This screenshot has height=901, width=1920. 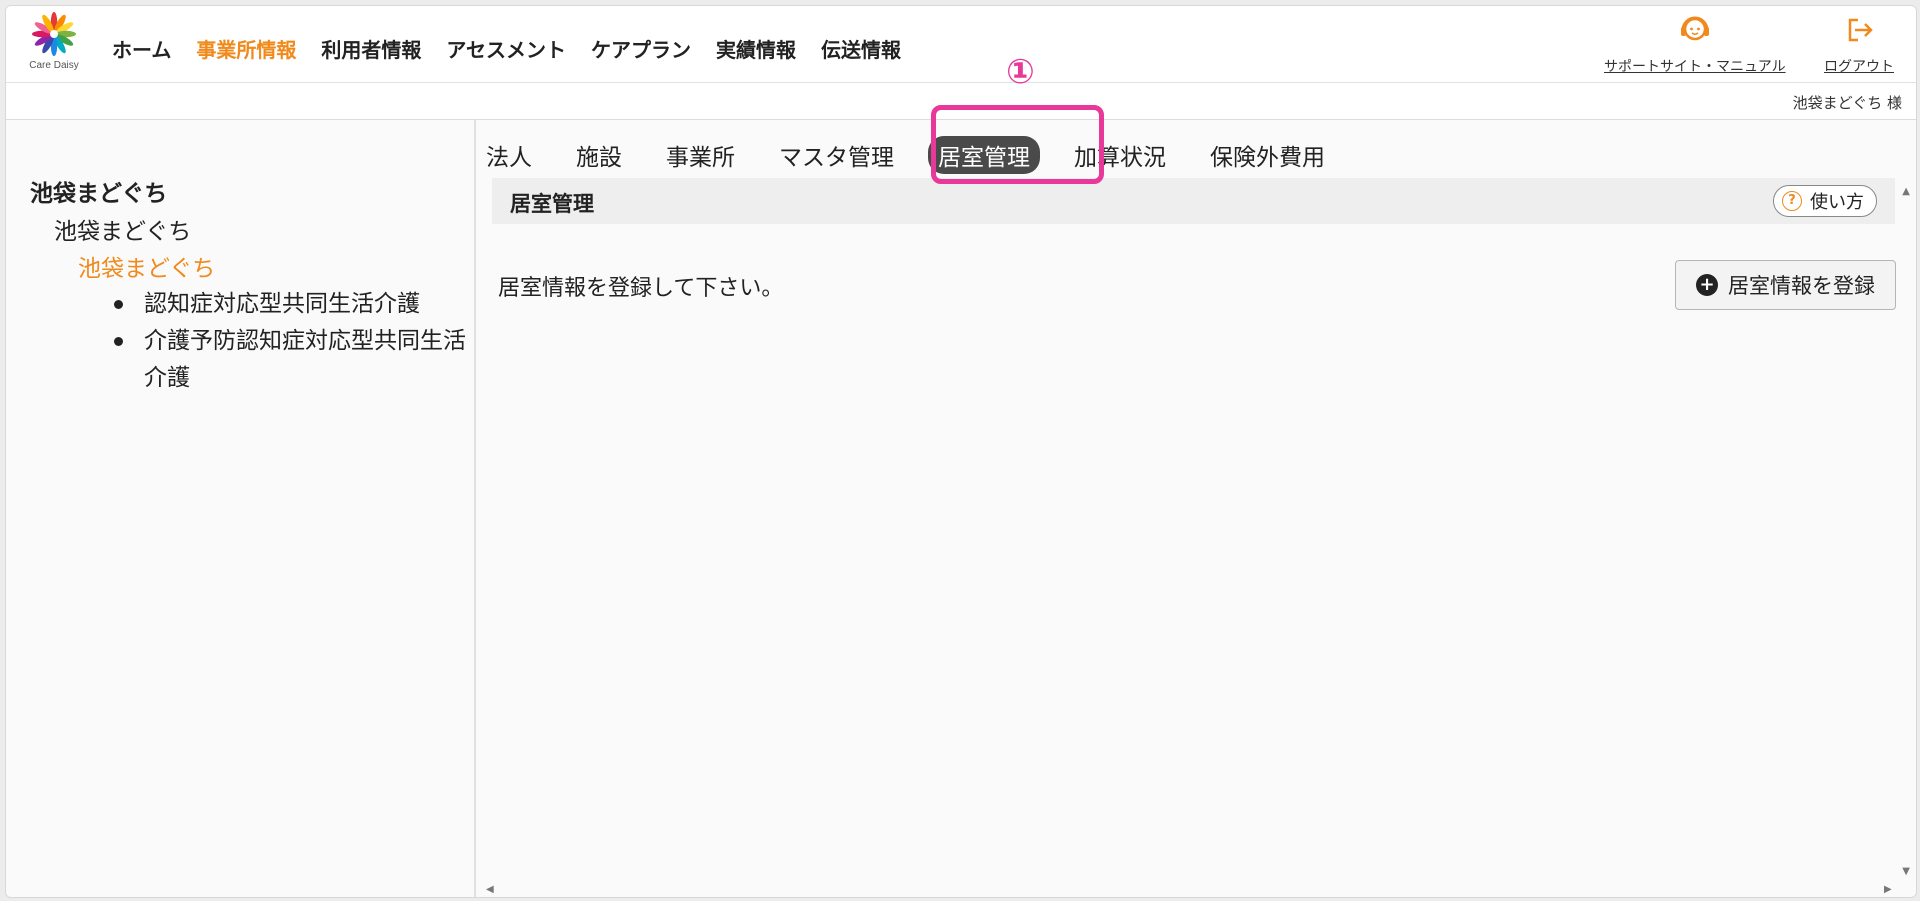 I want to click on nav-user-info: 利用者情報, so click(x=371, y=48).